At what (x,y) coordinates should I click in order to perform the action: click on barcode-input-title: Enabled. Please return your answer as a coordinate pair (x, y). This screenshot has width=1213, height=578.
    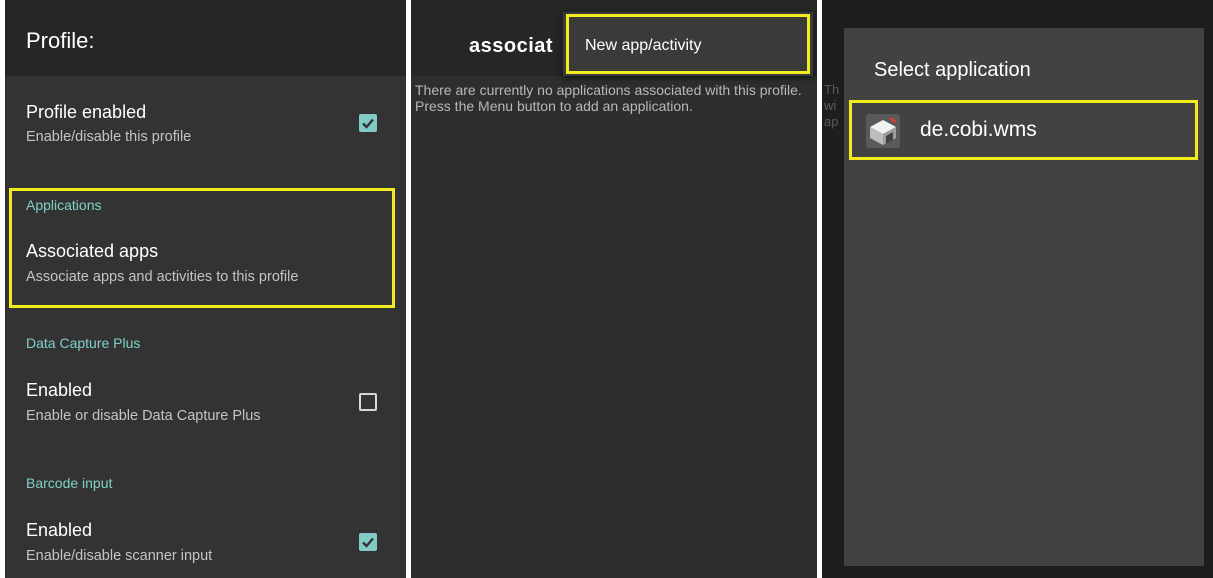
    Looking at the image, I should click on (59, 530).